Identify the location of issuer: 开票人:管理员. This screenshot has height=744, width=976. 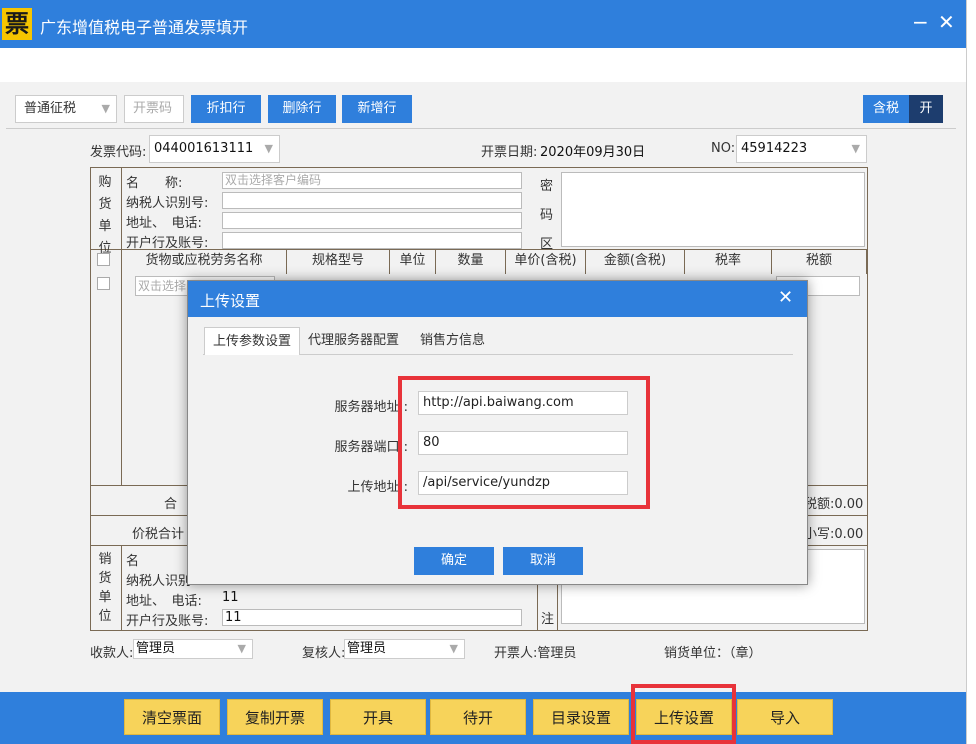
(535, 653).